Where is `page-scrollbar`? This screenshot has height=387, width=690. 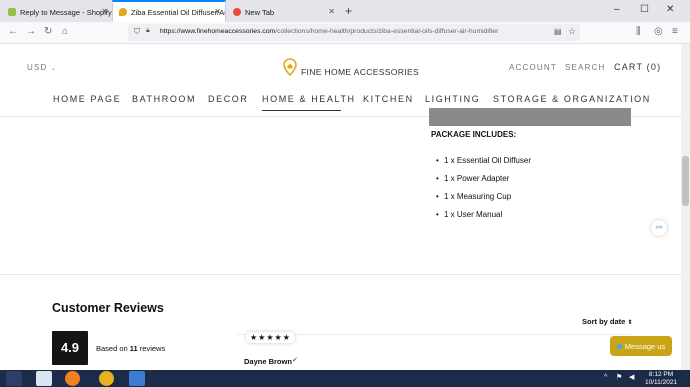 page-scrollbar is located at coordinates (685, 207).